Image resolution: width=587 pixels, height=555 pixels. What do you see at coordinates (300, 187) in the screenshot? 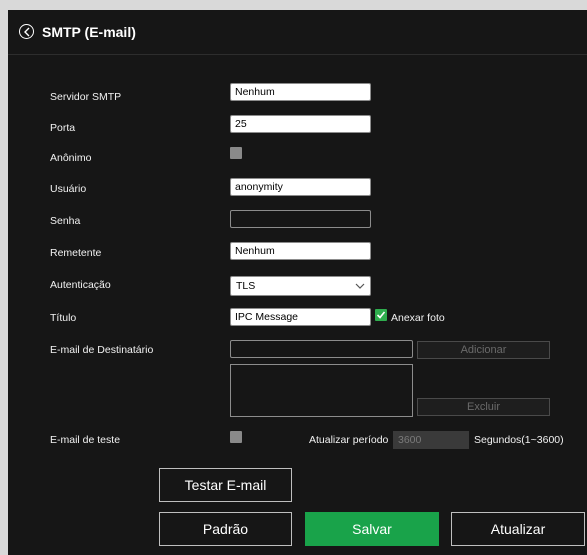
I see `user-input` at bounding box center [300, 187].